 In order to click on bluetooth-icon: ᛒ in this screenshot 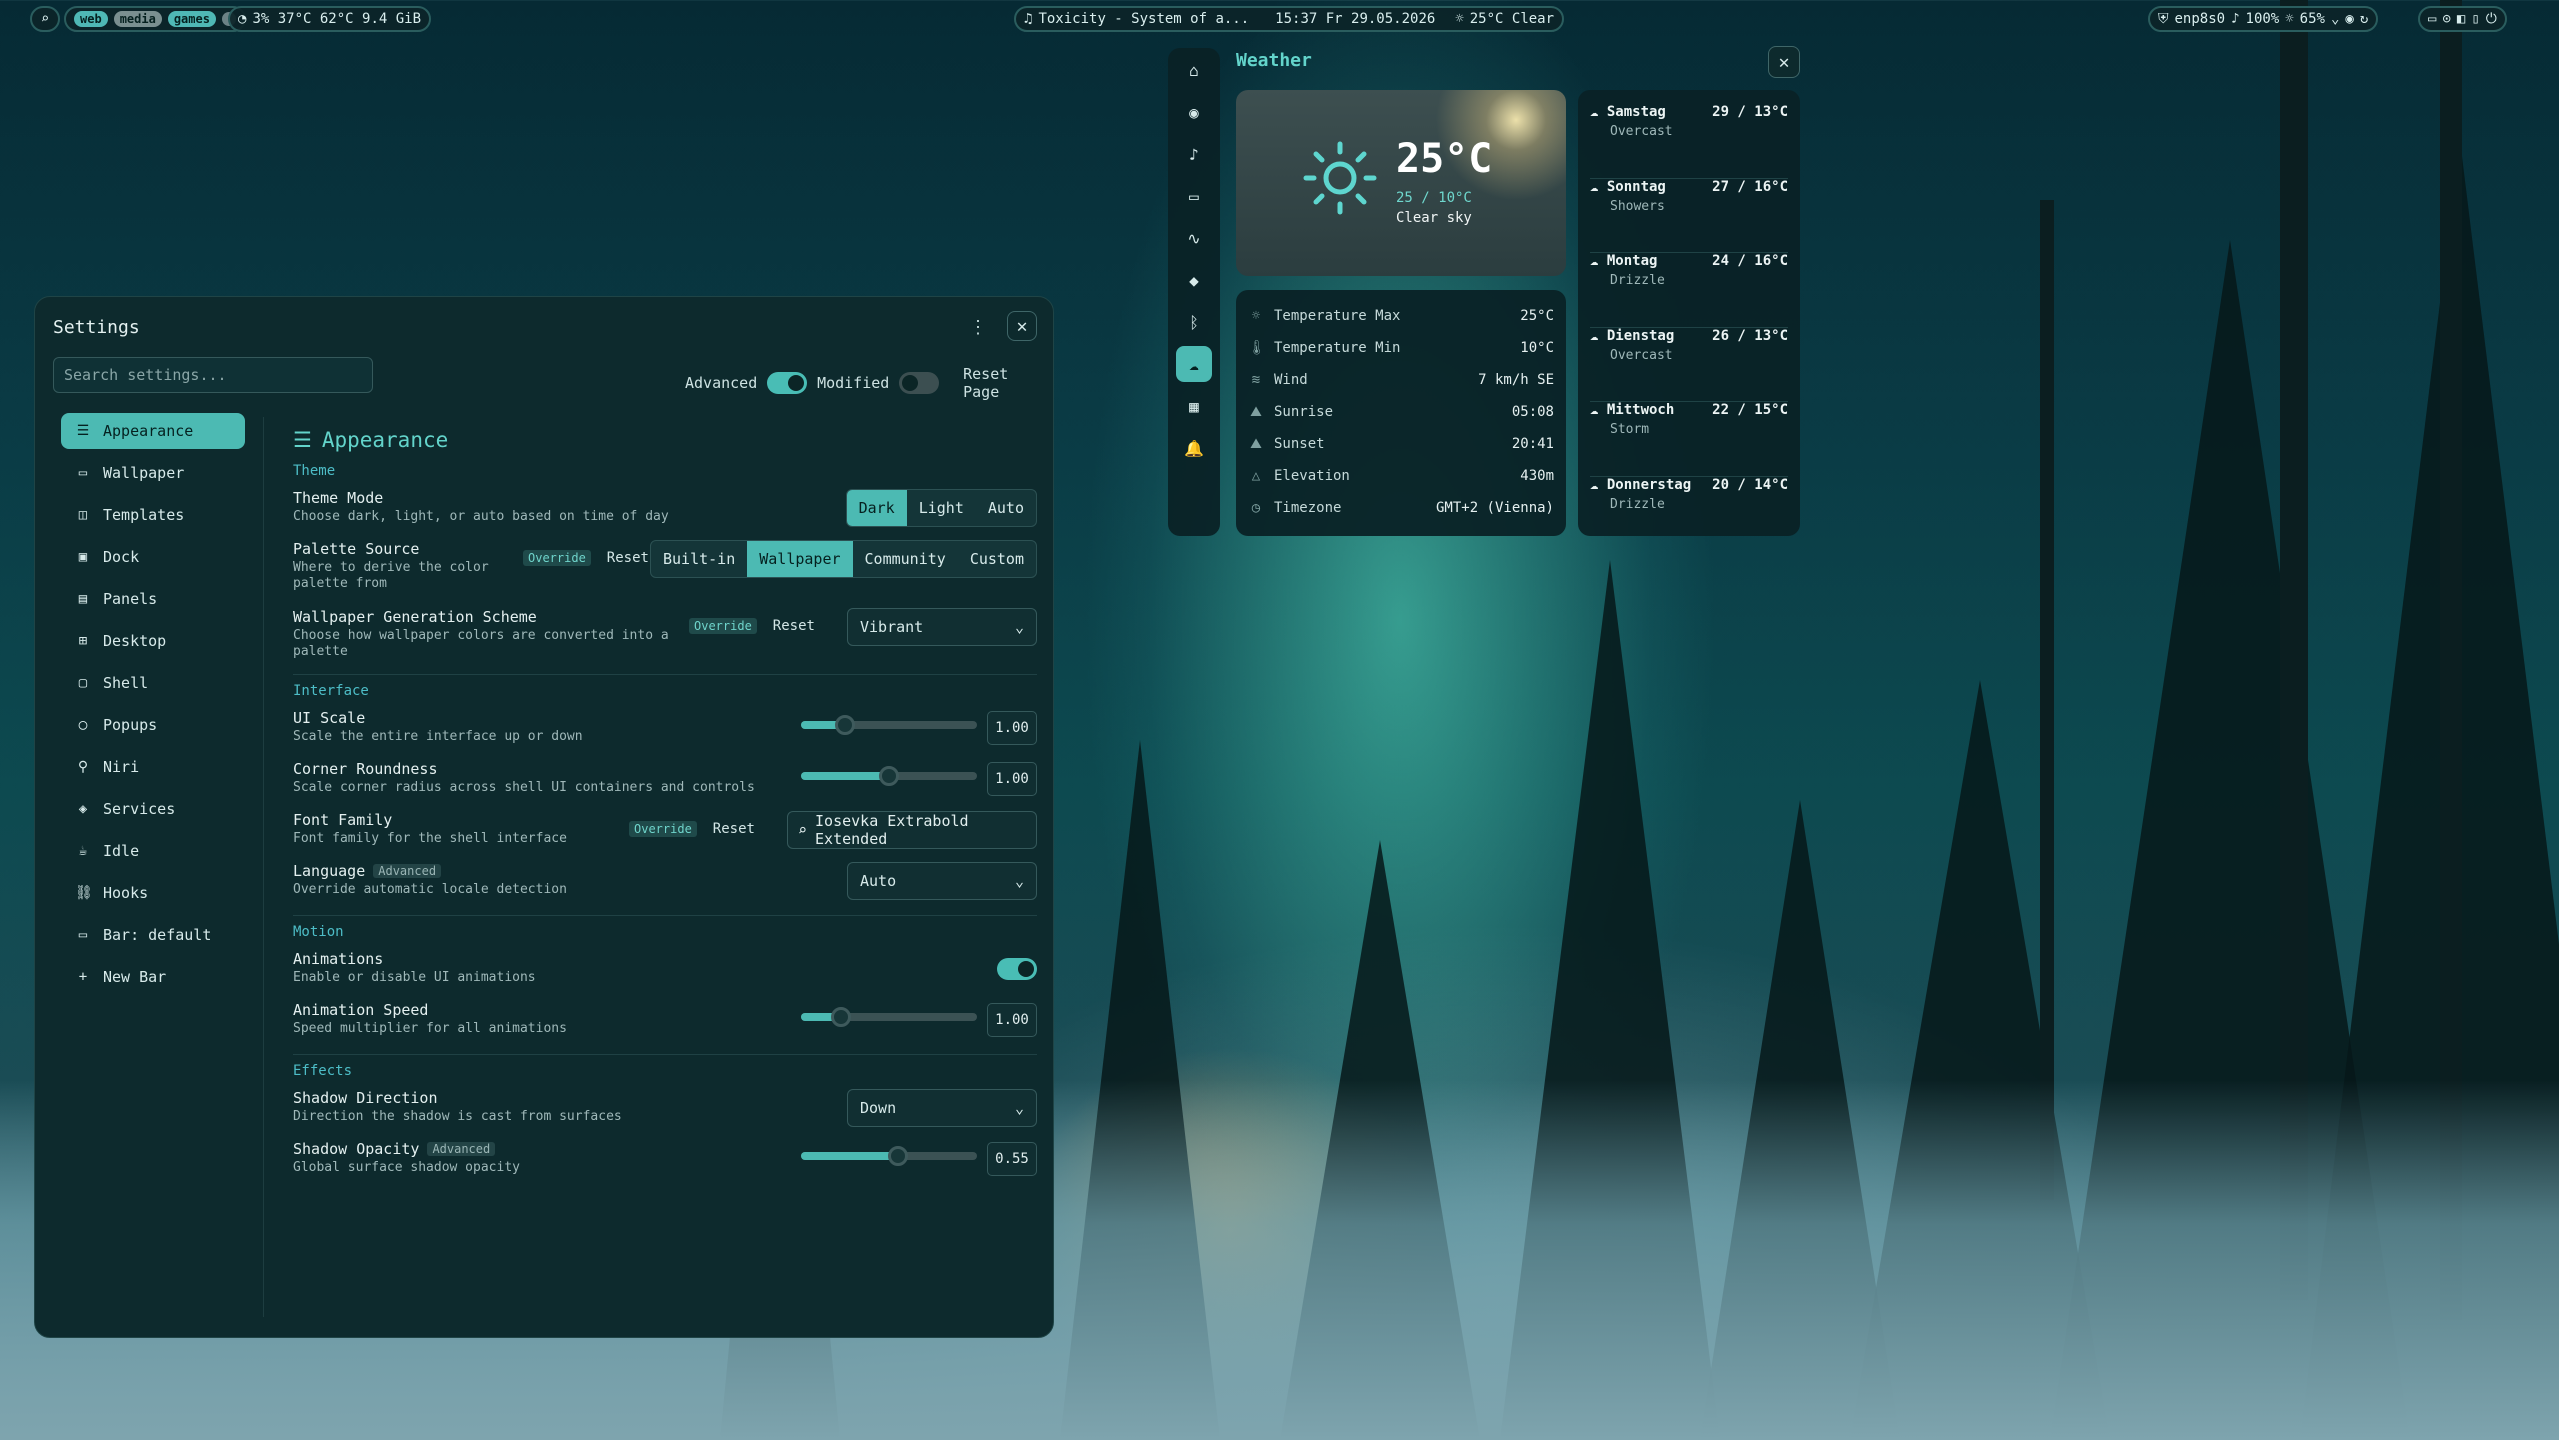, I will do `click(1194, 322)`.